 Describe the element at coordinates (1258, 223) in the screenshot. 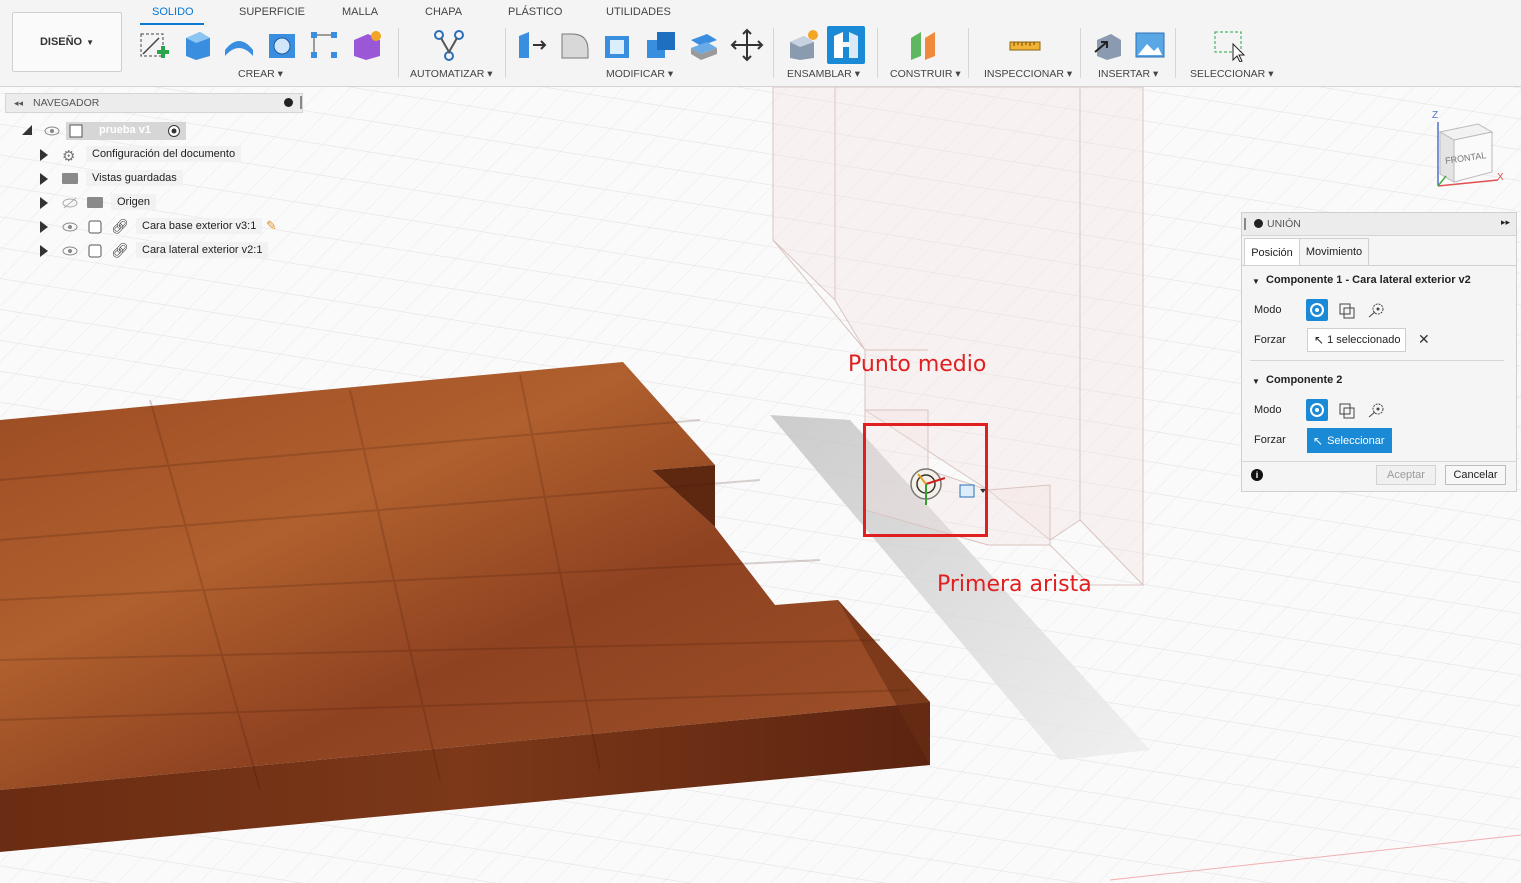

I see `dialog-minimize-icon` at that location.